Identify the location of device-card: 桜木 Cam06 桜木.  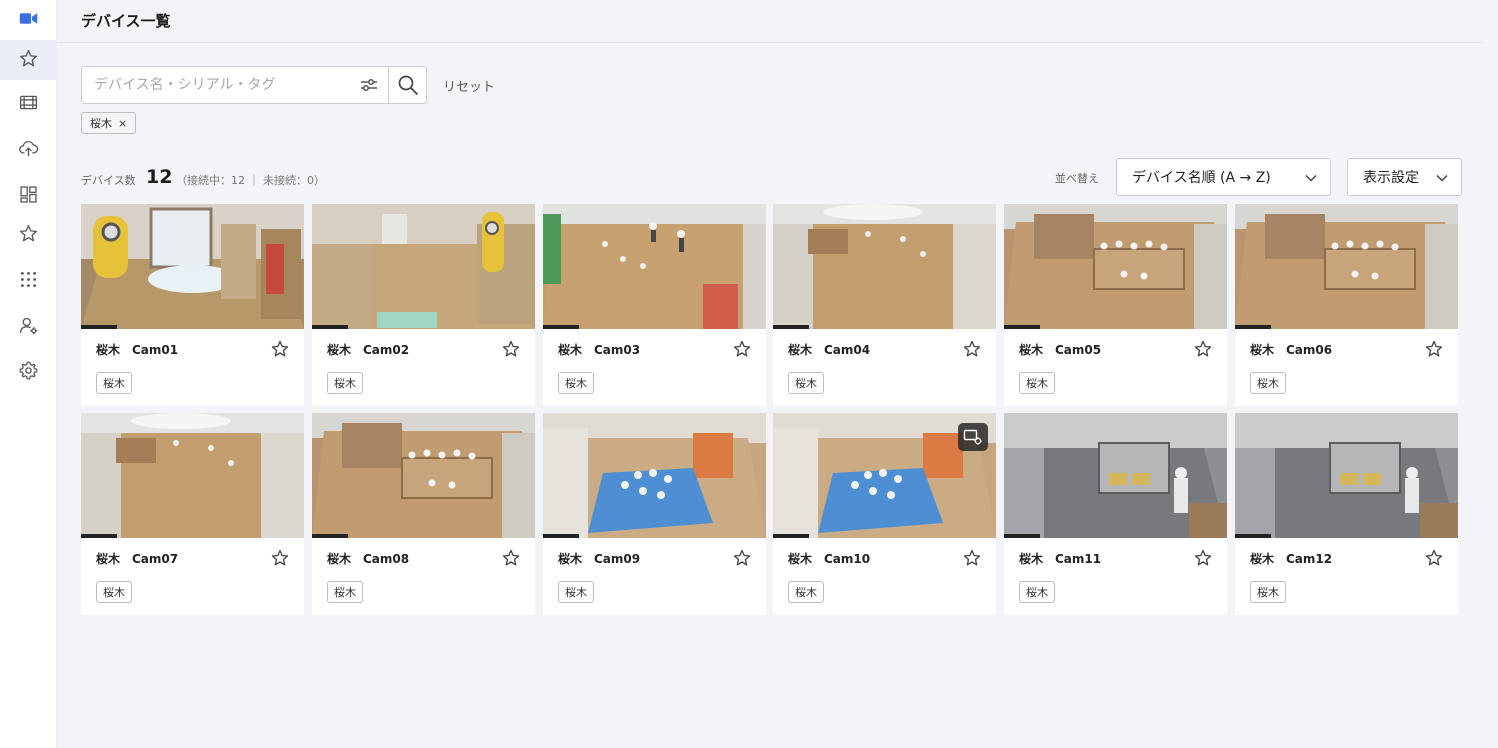
(1346, 305).